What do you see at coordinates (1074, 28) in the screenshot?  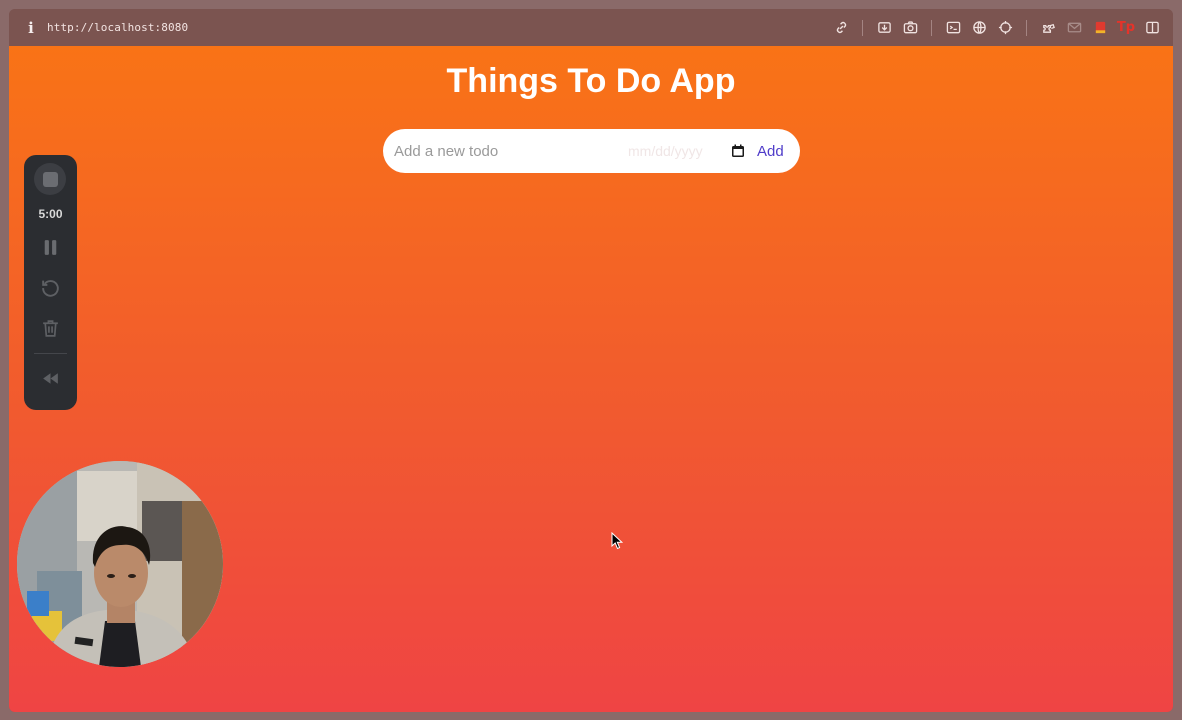 I see `mail-icon` at bounding box center [1074, 28].